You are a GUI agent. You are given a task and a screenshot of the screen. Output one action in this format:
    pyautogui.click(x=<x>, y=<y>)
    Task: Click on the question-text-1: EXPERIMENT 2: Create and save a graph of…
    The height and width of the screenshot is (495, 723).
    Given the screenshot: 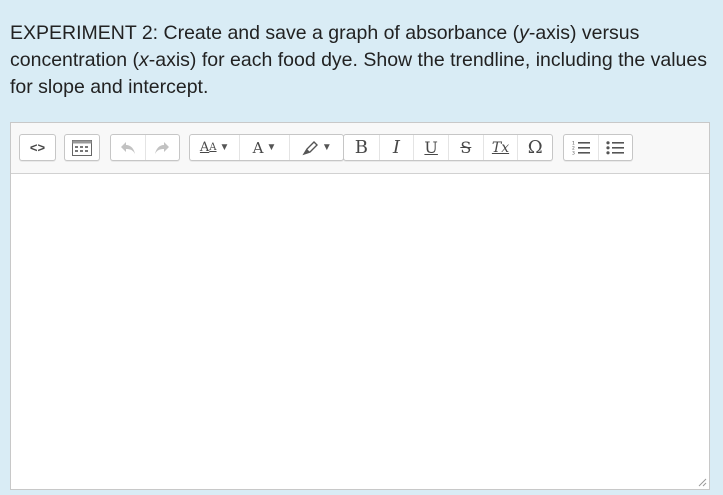 What is the action you would take?
    pyautogui.click(x=265, y=33)
    